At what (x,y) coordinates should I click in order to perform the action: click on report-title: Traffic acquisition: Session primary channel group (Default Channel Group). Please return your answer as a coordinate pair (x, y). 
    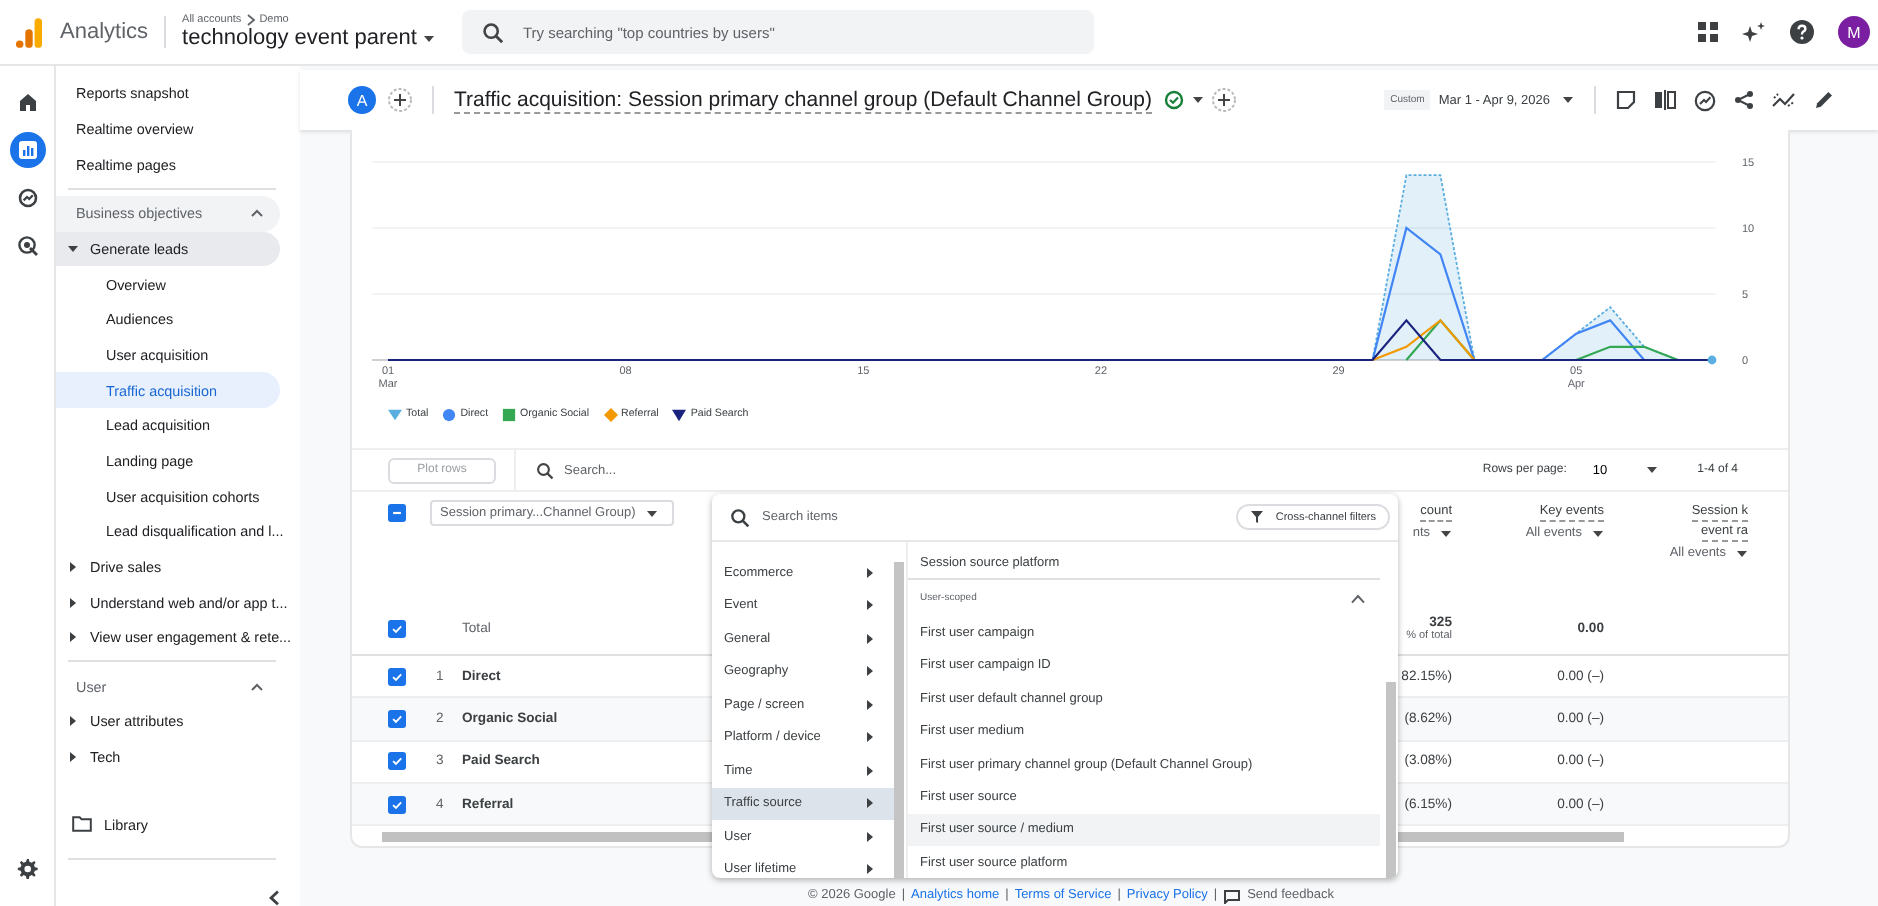
    Looking at the image, I should click on (803, 100).